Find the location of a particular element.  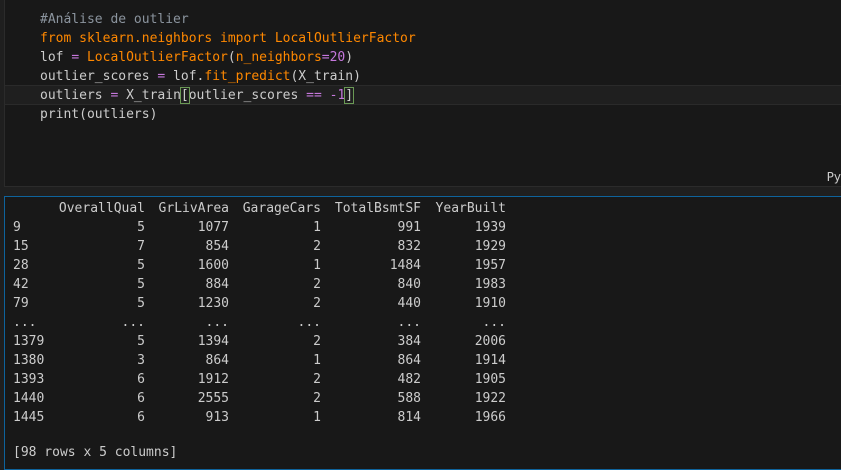

table-cell: 1600 is located at coordinates (213, 265).